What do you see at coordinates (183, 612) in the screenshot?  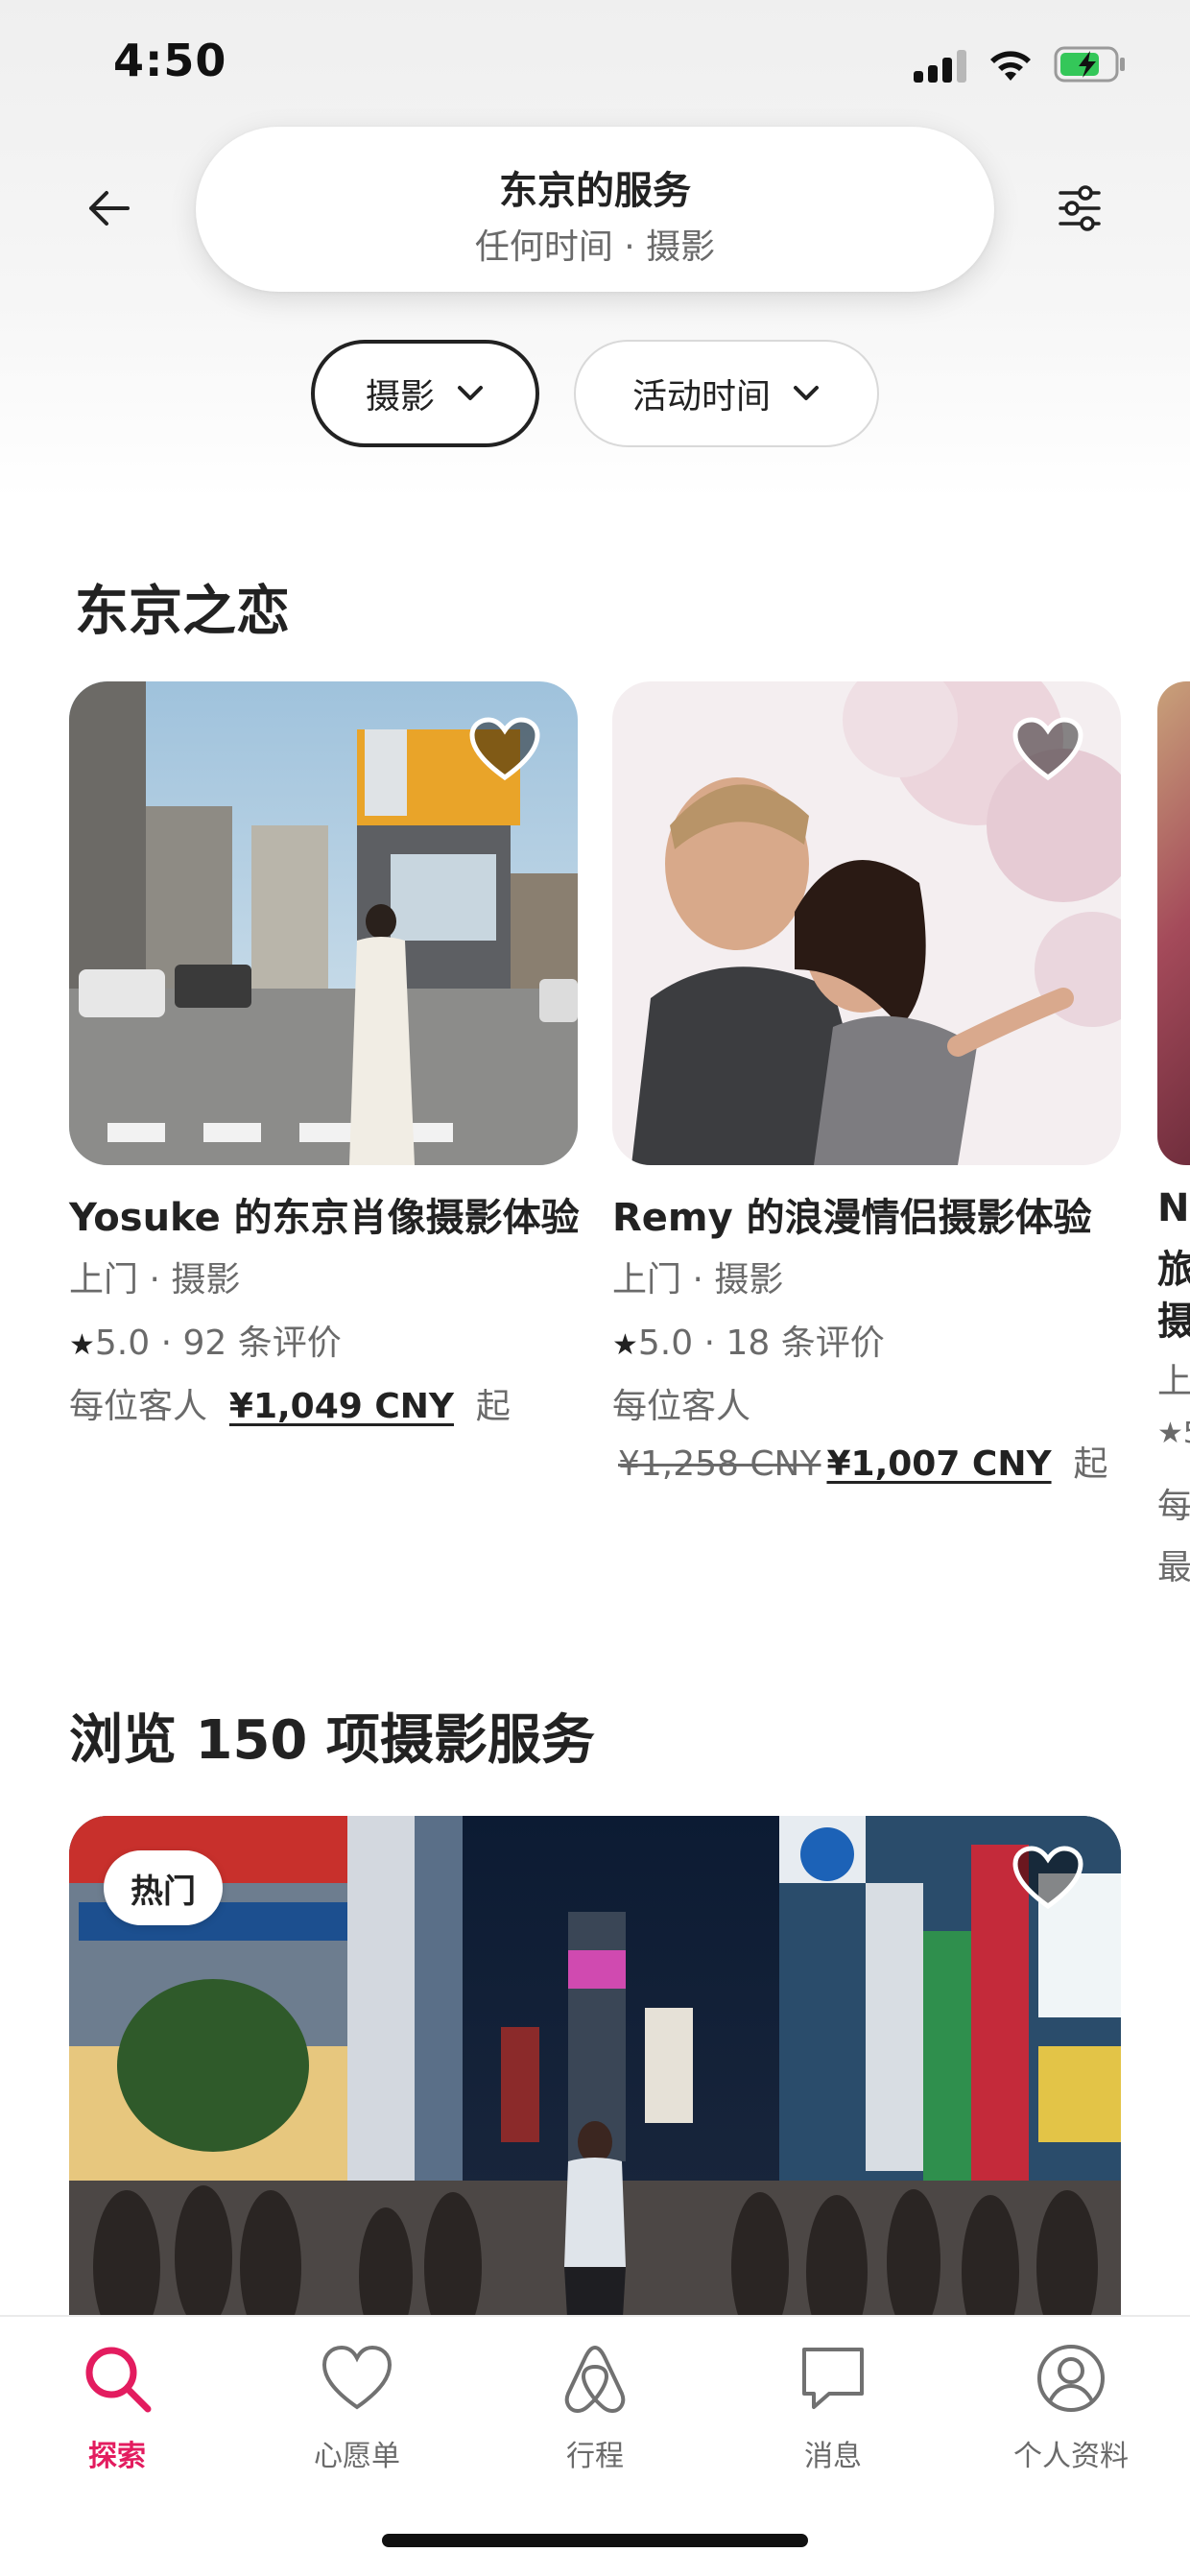 I see `section-title-tokyo: 东京之恋` at bounding box center [183, 612].